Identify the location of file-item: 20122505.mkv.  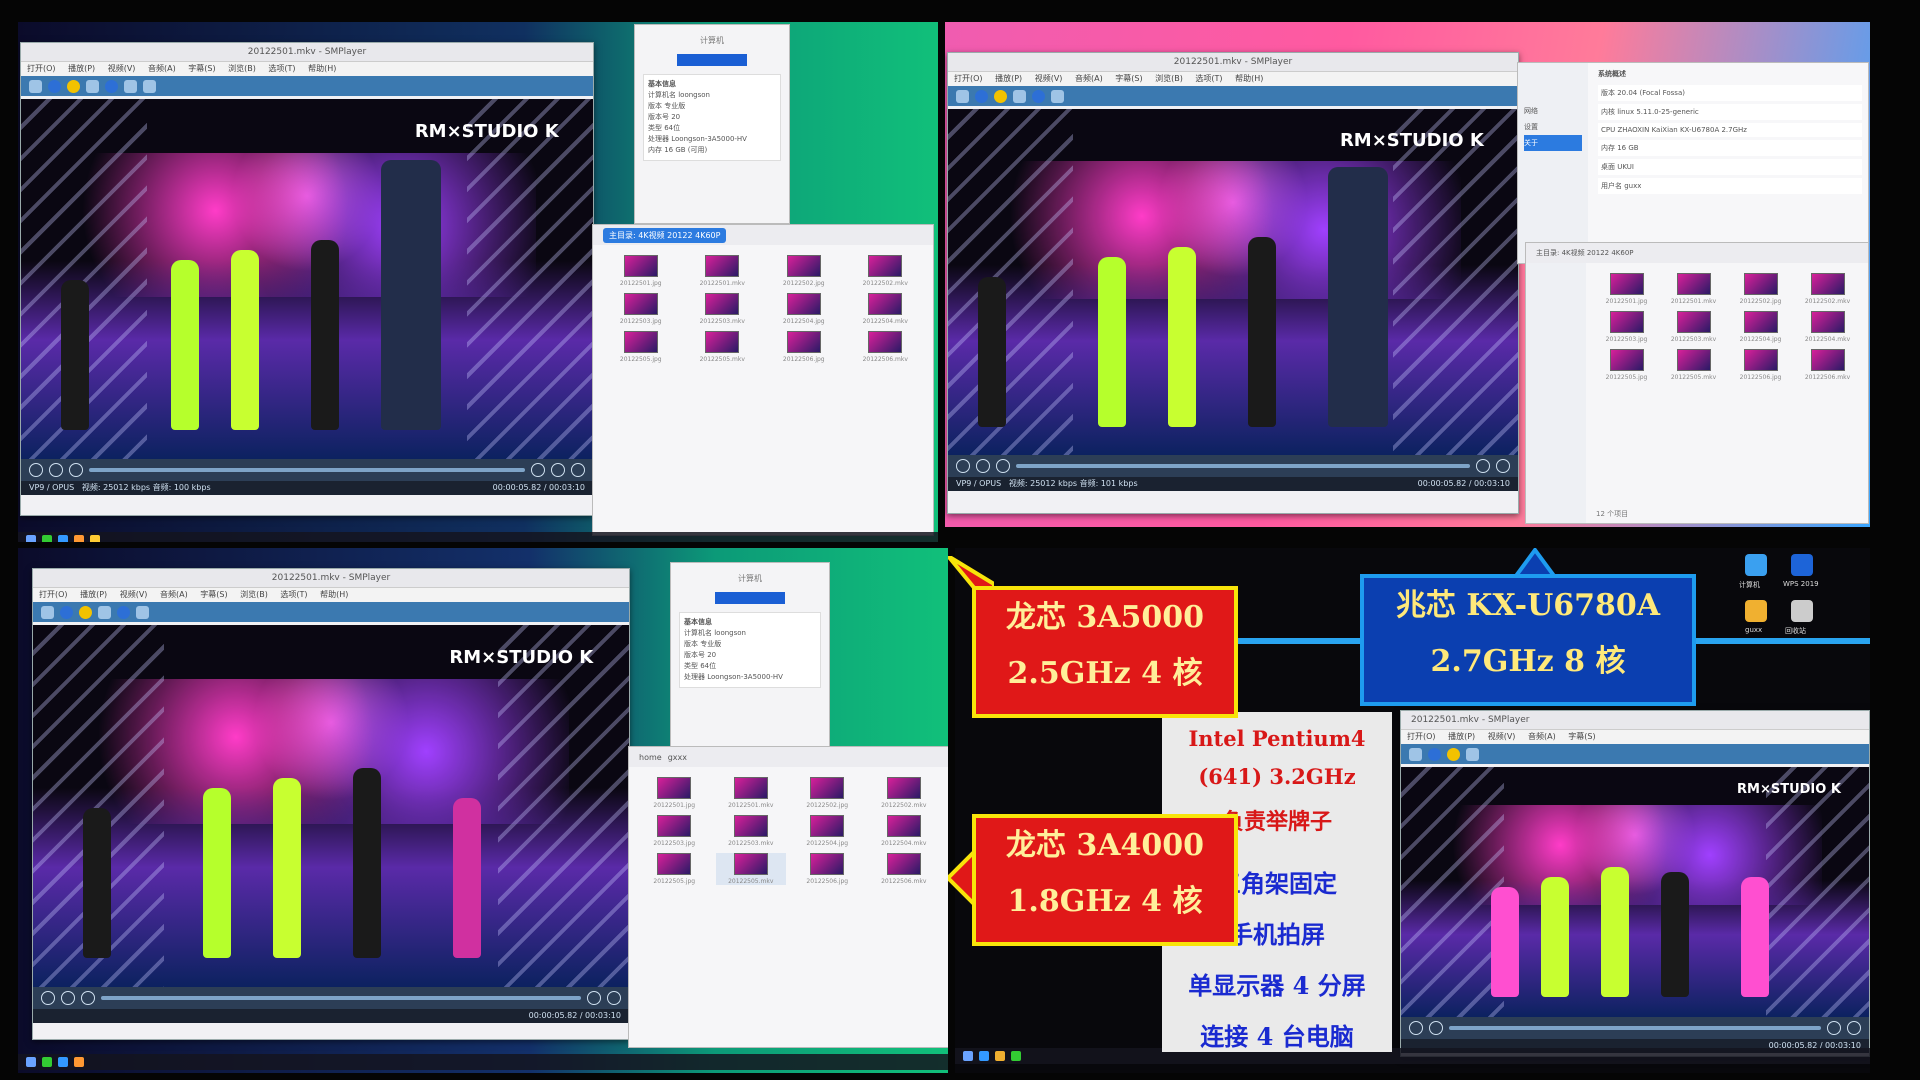
(723, 347).